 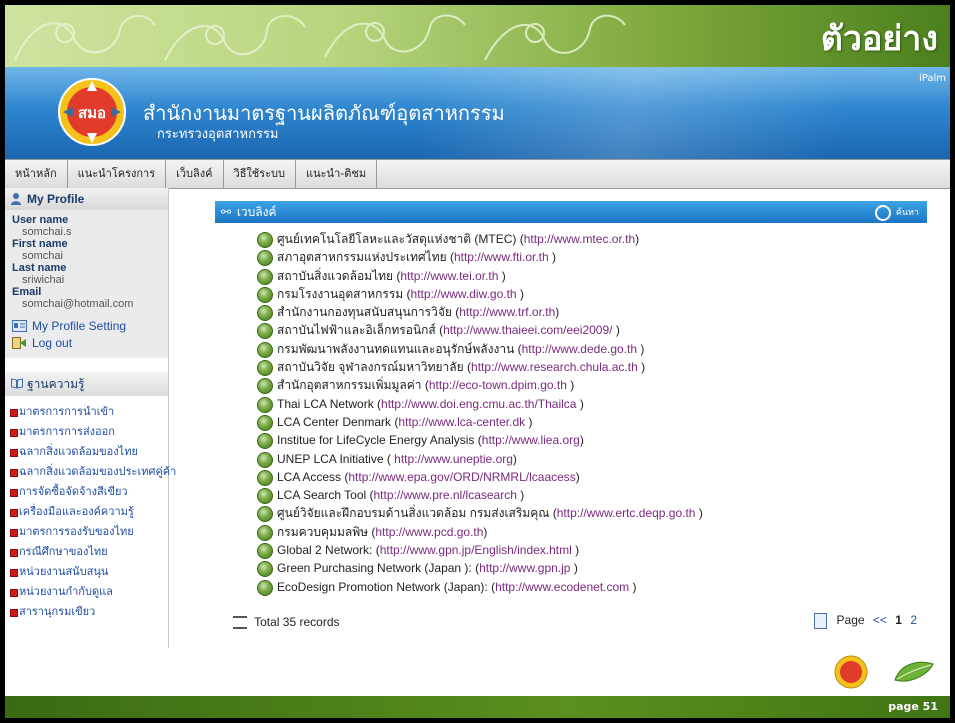 What do you see at coordinates (88, 592) in the screenshot?
I see `kb-item-regulatory-agencies: หน่วยงานกำกับดูแล` at bounding box center [88, 592].